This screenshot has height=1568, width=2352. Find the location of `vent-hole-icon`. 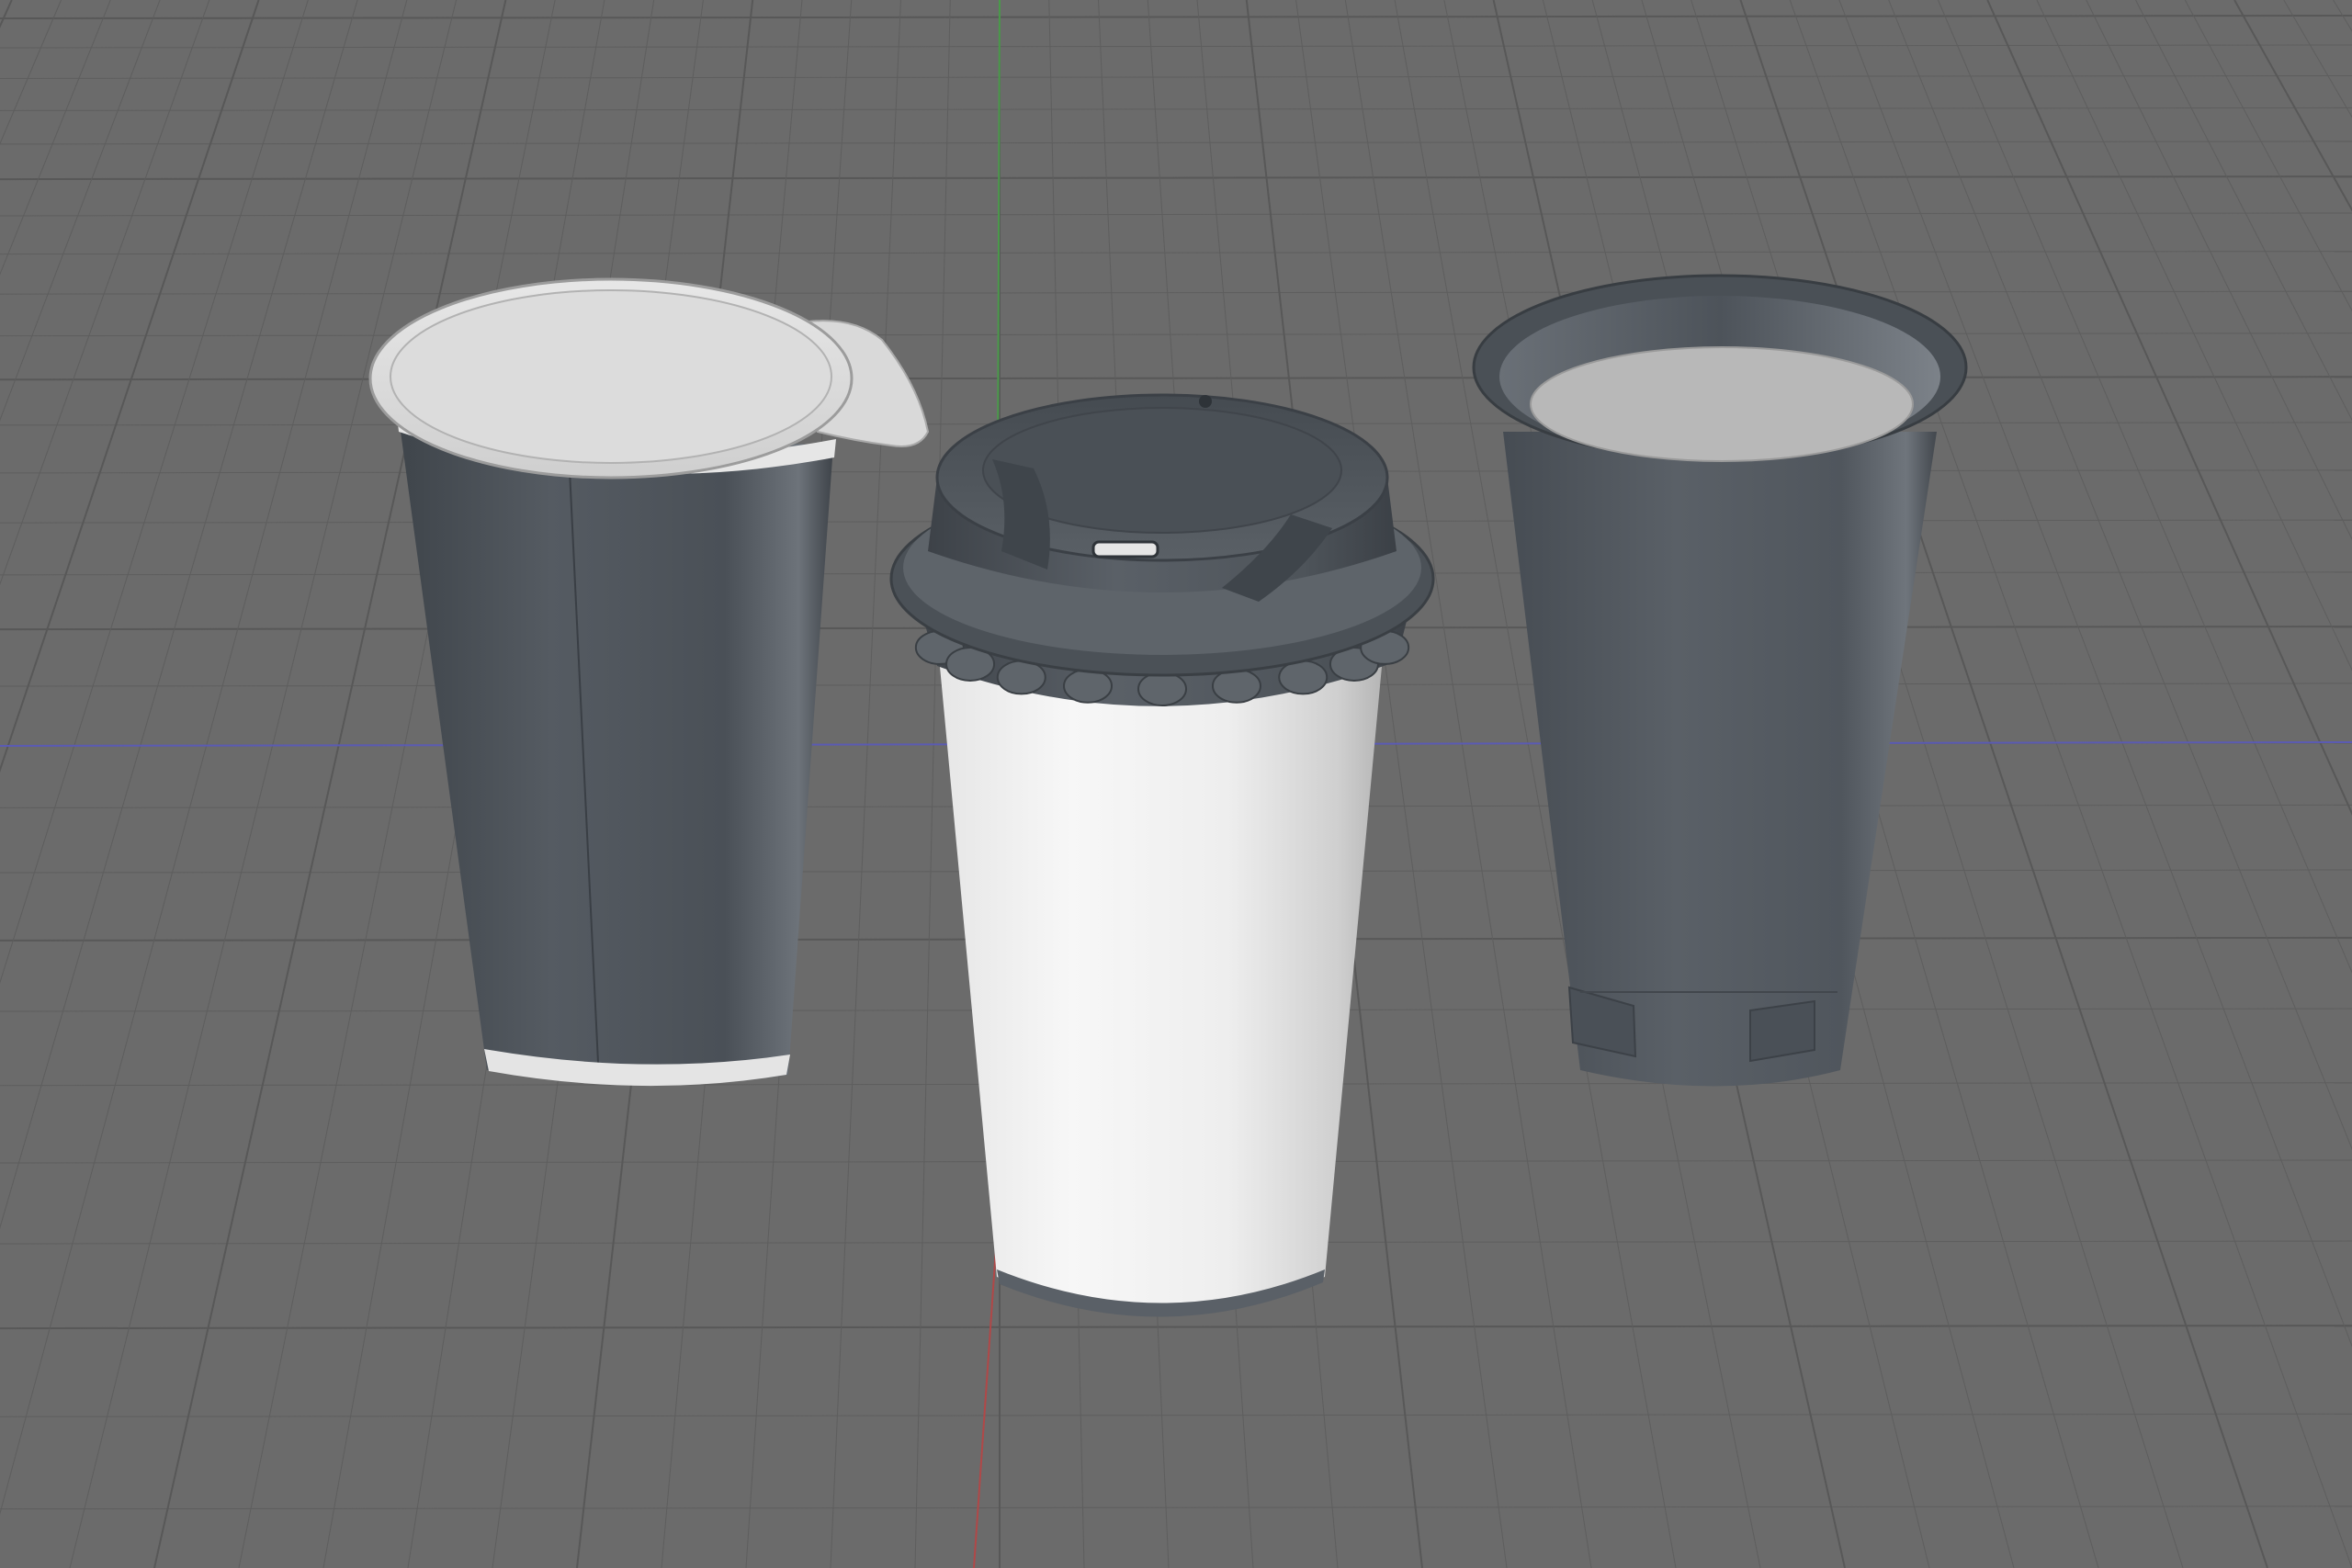

vent-hole-icon is located at coordinates (1206, 402).